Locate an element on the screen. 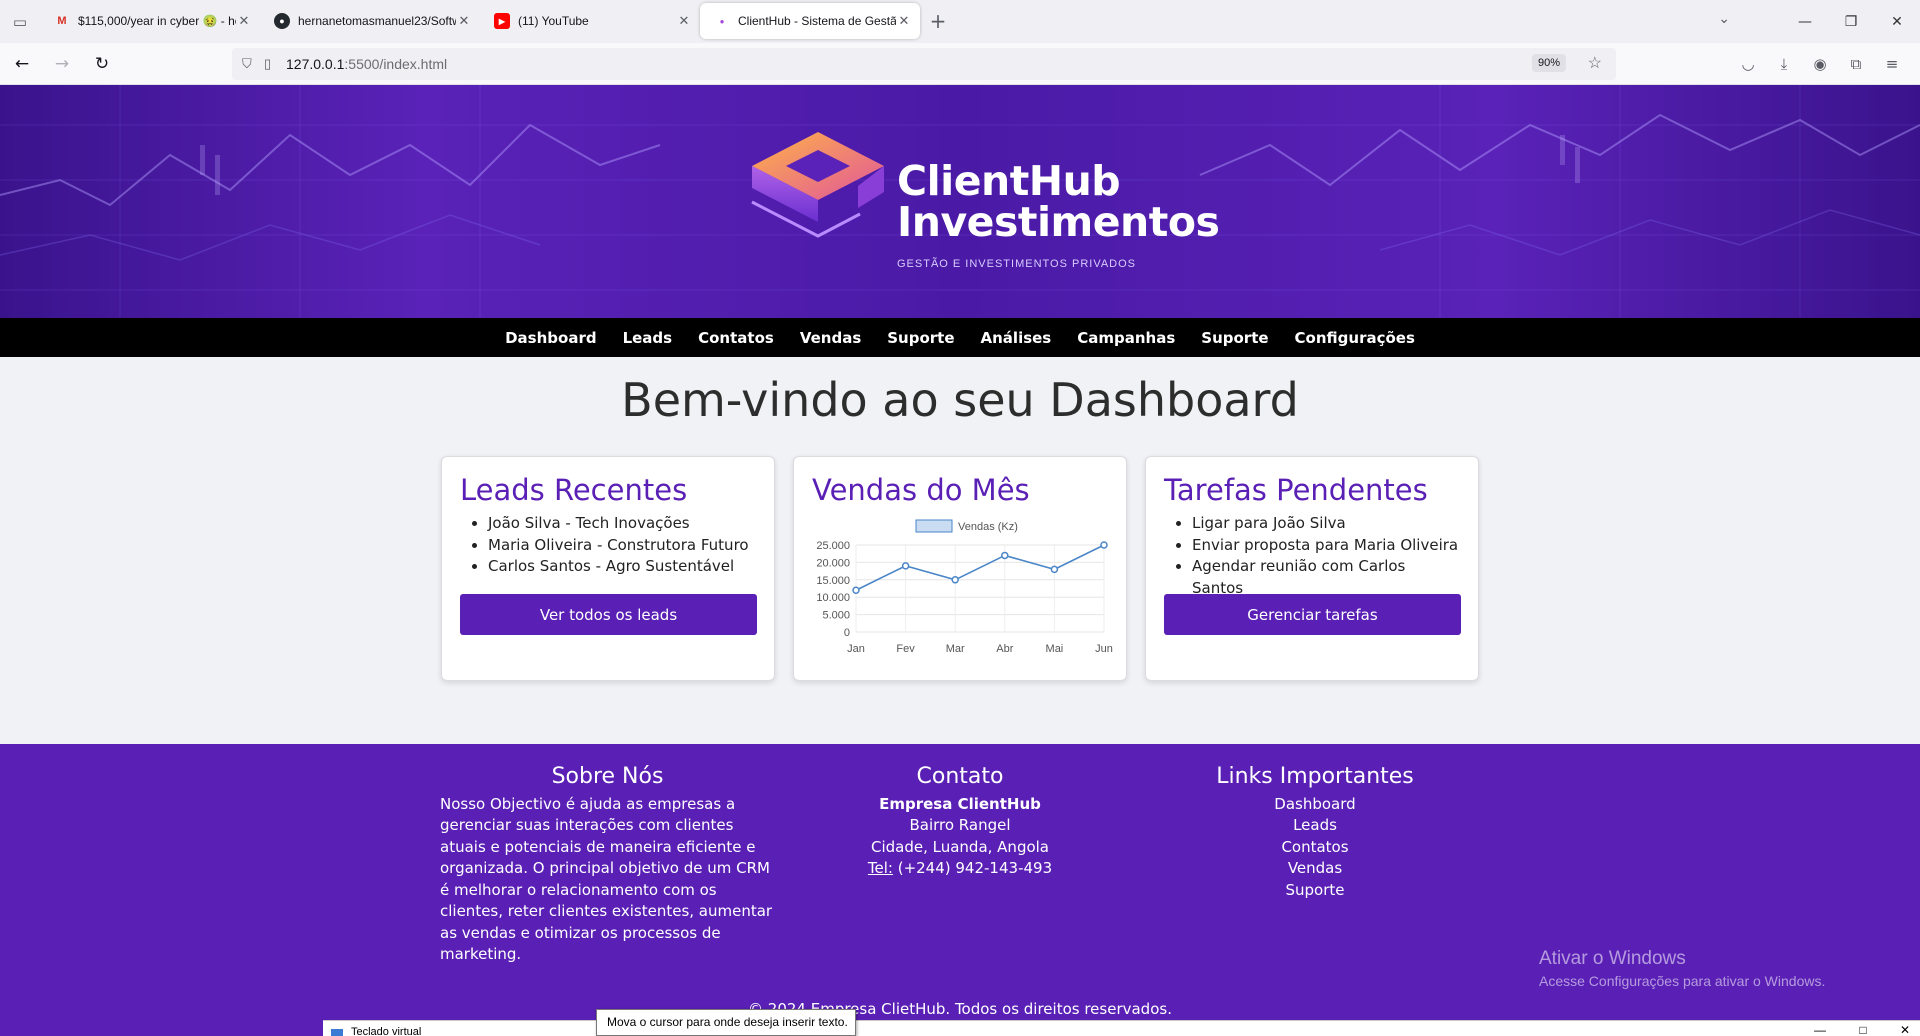 The width and height of the screenshot is (1920, 1036). keyboard-window-title: Teclado virtual is located at coordinates (386, 1031).